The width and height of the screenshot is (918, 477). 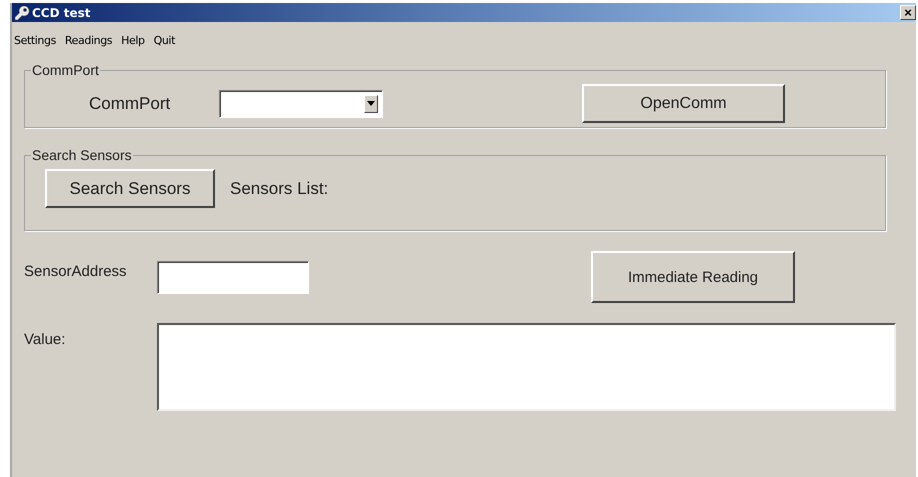 I want to click on field-label: CommPort, so click(x=130, y=104).